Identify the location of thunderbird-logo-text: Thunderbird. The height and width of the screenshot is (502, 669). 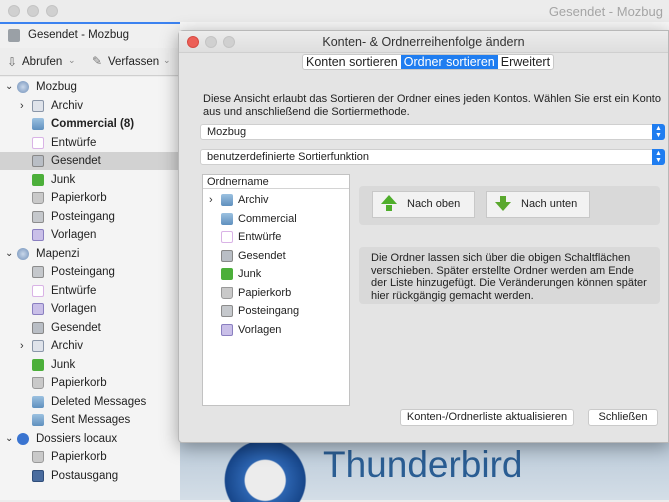
(423, 464).